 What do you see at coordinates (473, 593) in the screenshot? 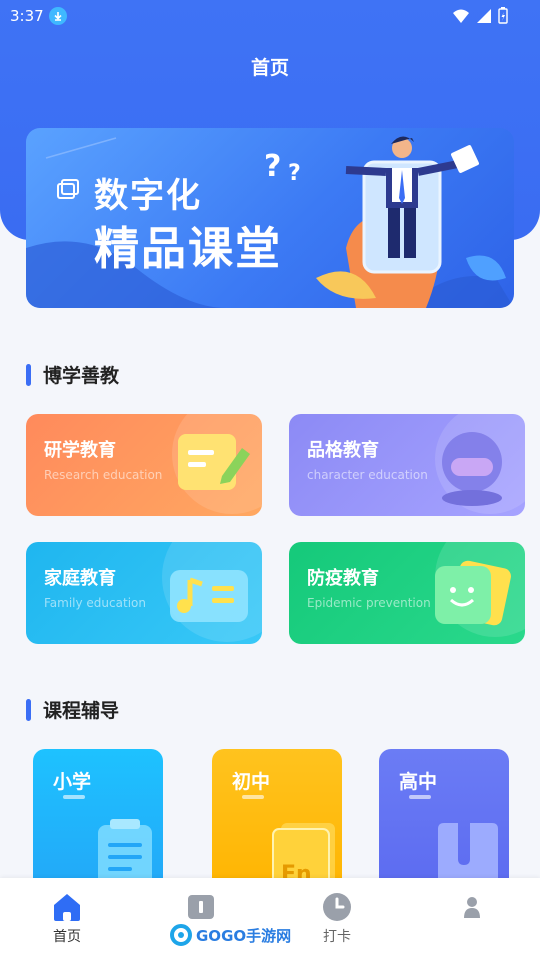
I see `smiley-cards-icon` at bounding box center [473, 593].